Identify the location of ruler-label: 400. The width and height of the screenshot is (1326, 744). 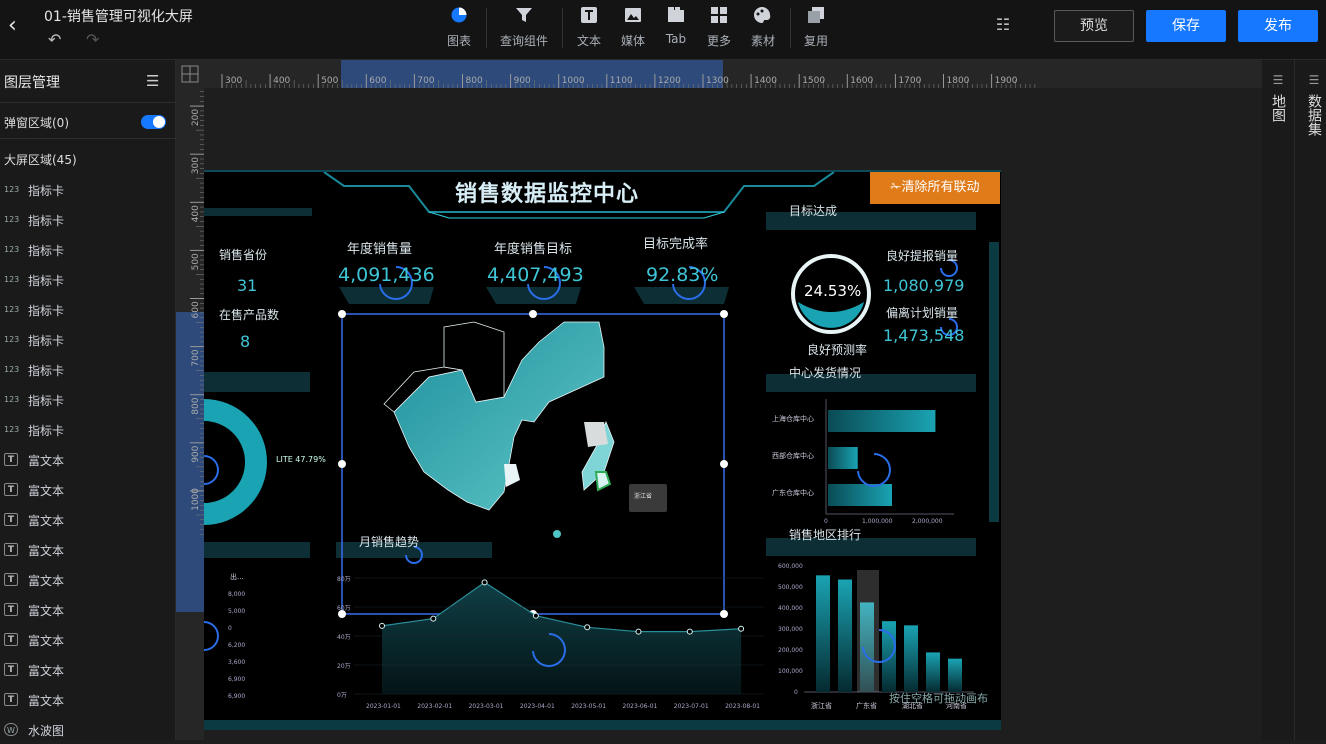
(196, 213).